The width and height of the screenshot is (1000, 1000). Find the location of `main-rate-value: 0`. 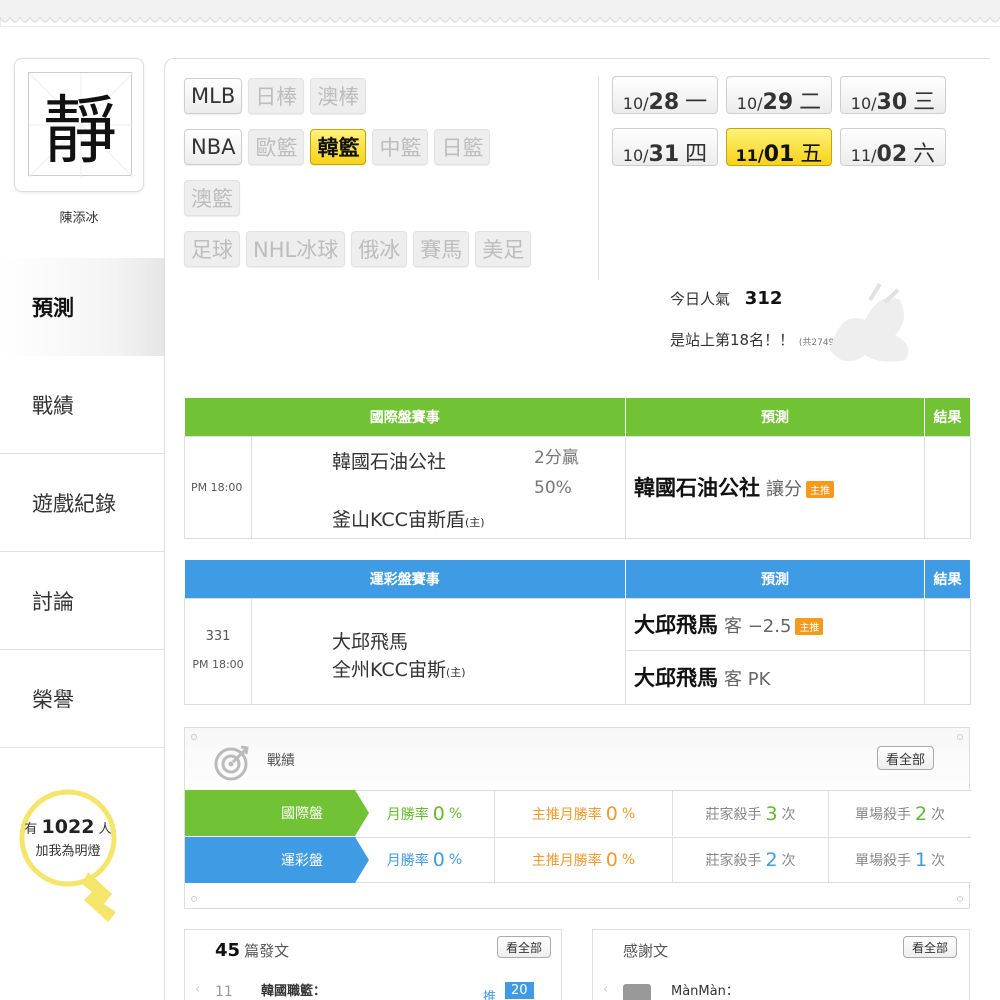

main-rate-value: 0 is located at coordinates (611, 860).